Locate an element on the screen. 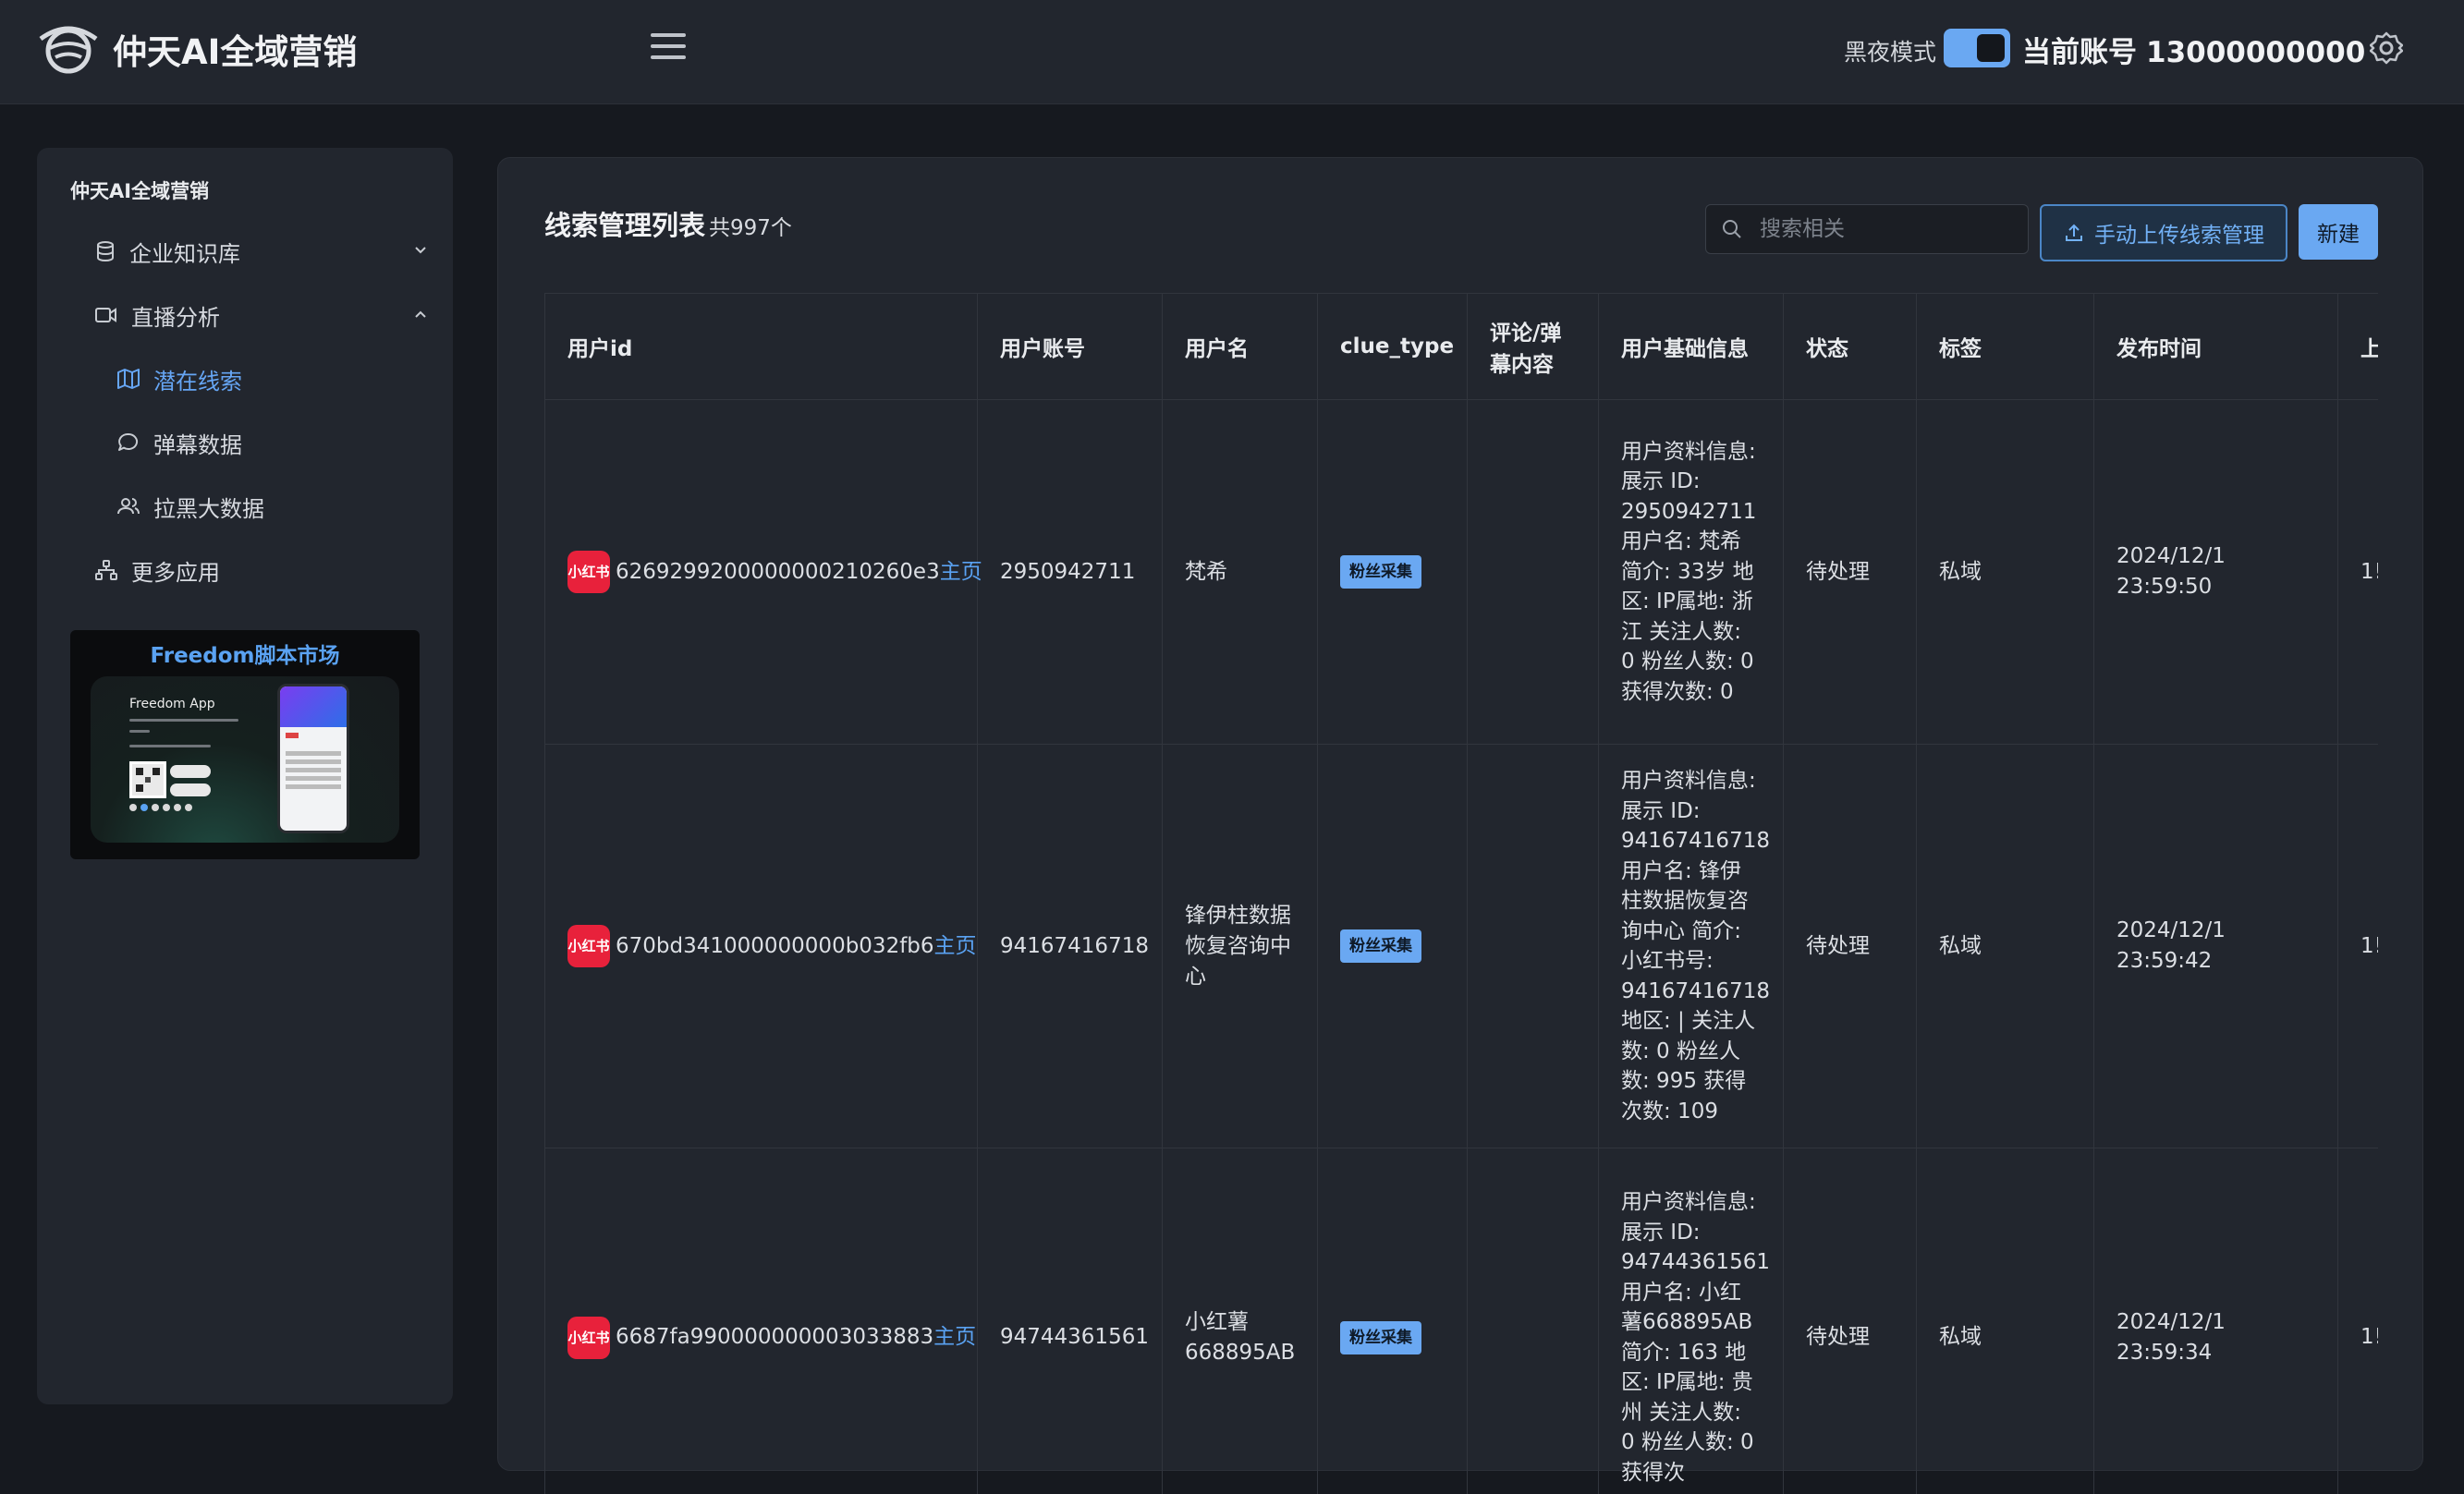 Image resolution: width=2464 pixels, height=1494 pixels. column-header-clue-type: clue_type is located at coordinates (1393, 347).